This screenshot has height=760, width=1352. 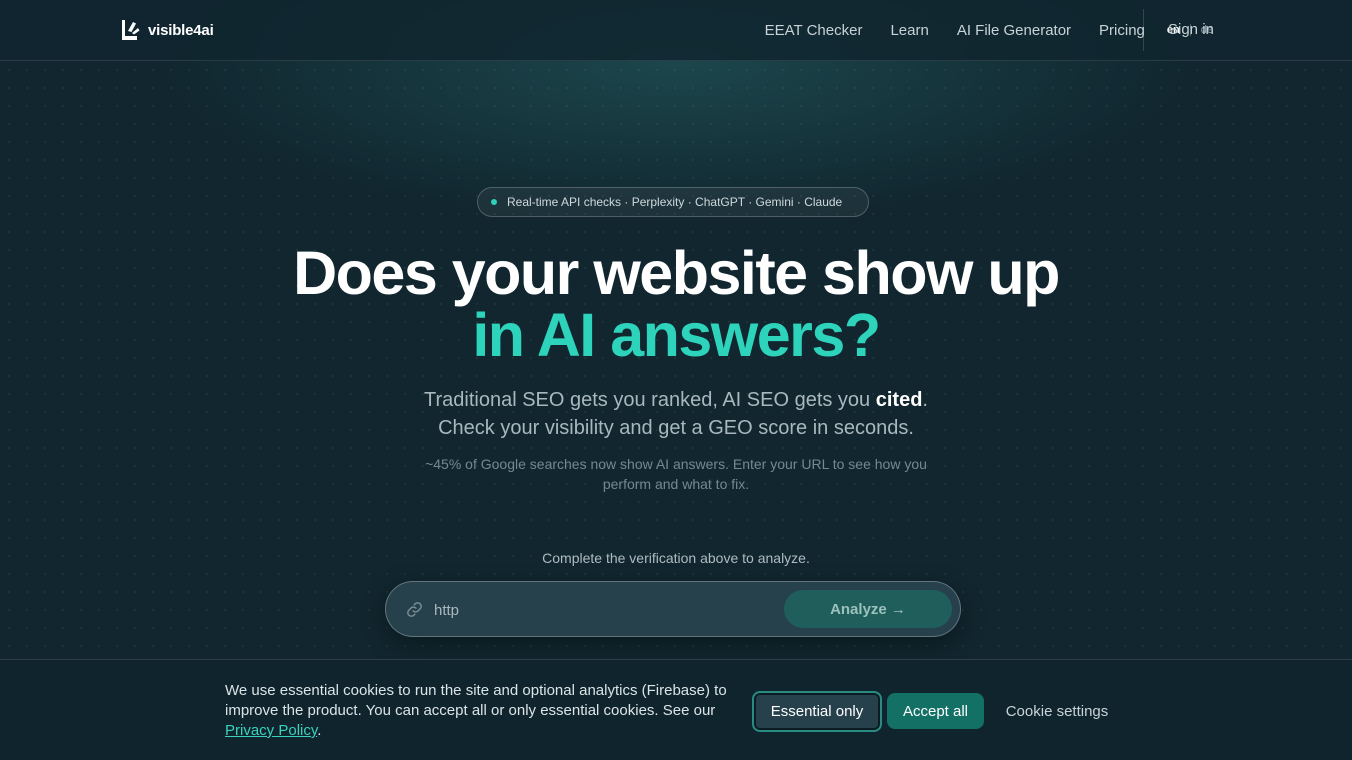 What do you see at coordinates (1057, 711) in the screenshot?
I see `cookie-settings-button: Cookie settings` at bounding box center [1057, 711].